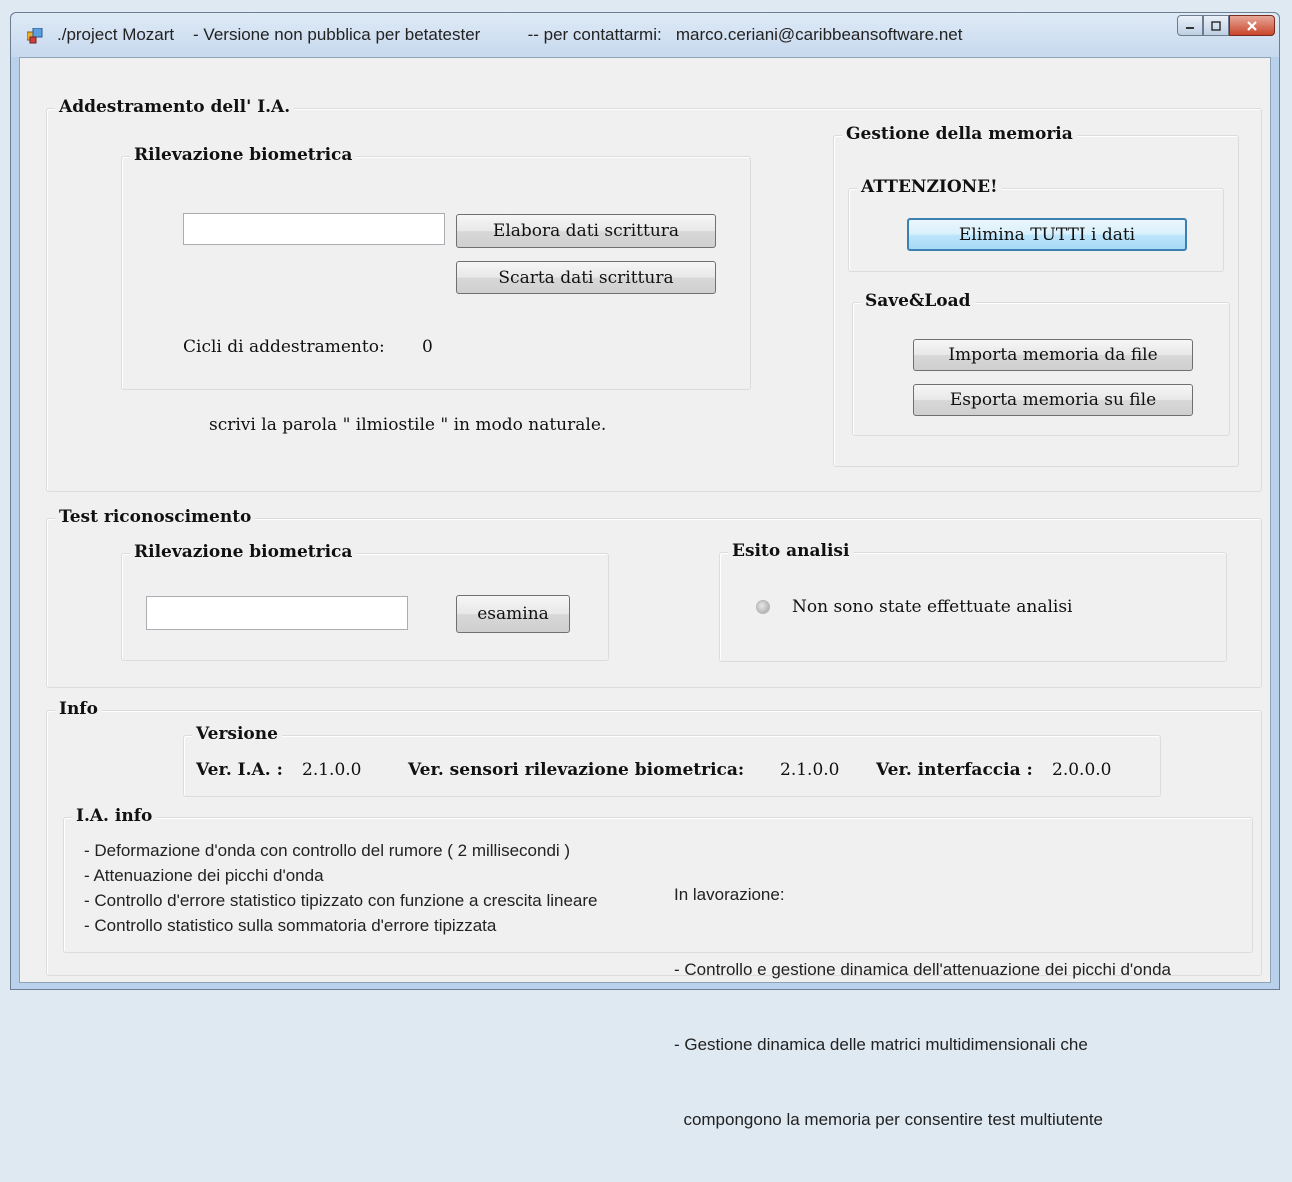  I want to click on maximize-icon, so click(1216, 25).